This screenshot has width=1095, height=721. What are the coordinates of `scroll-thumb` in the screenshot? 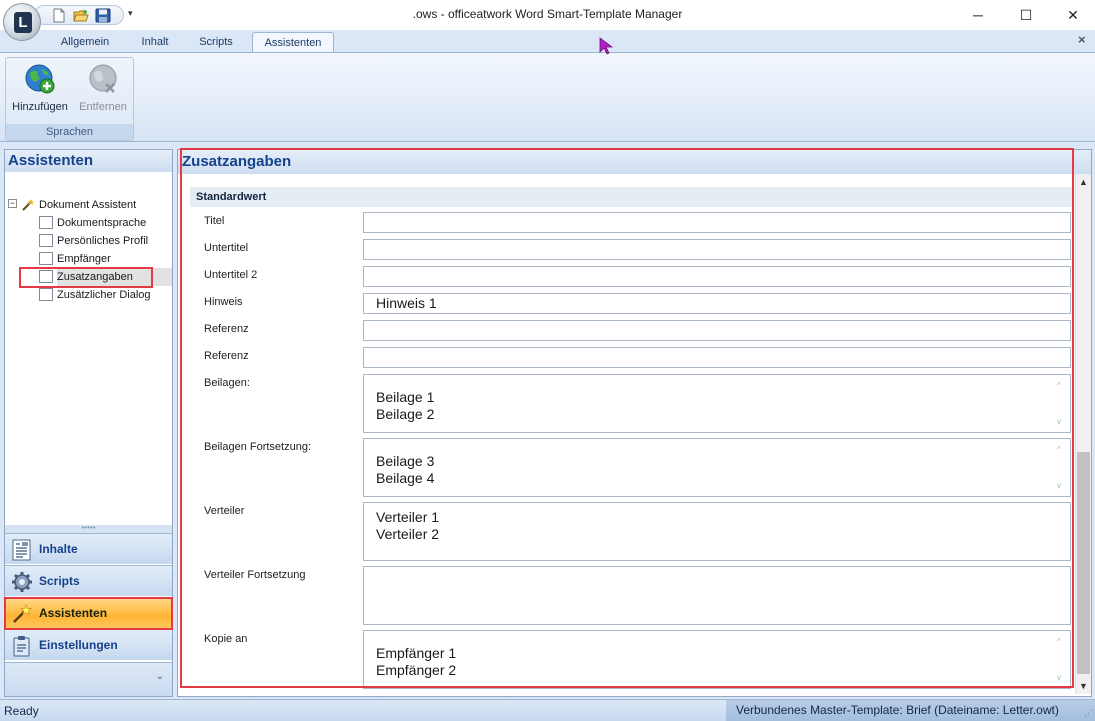 It's located at (1083, 563).